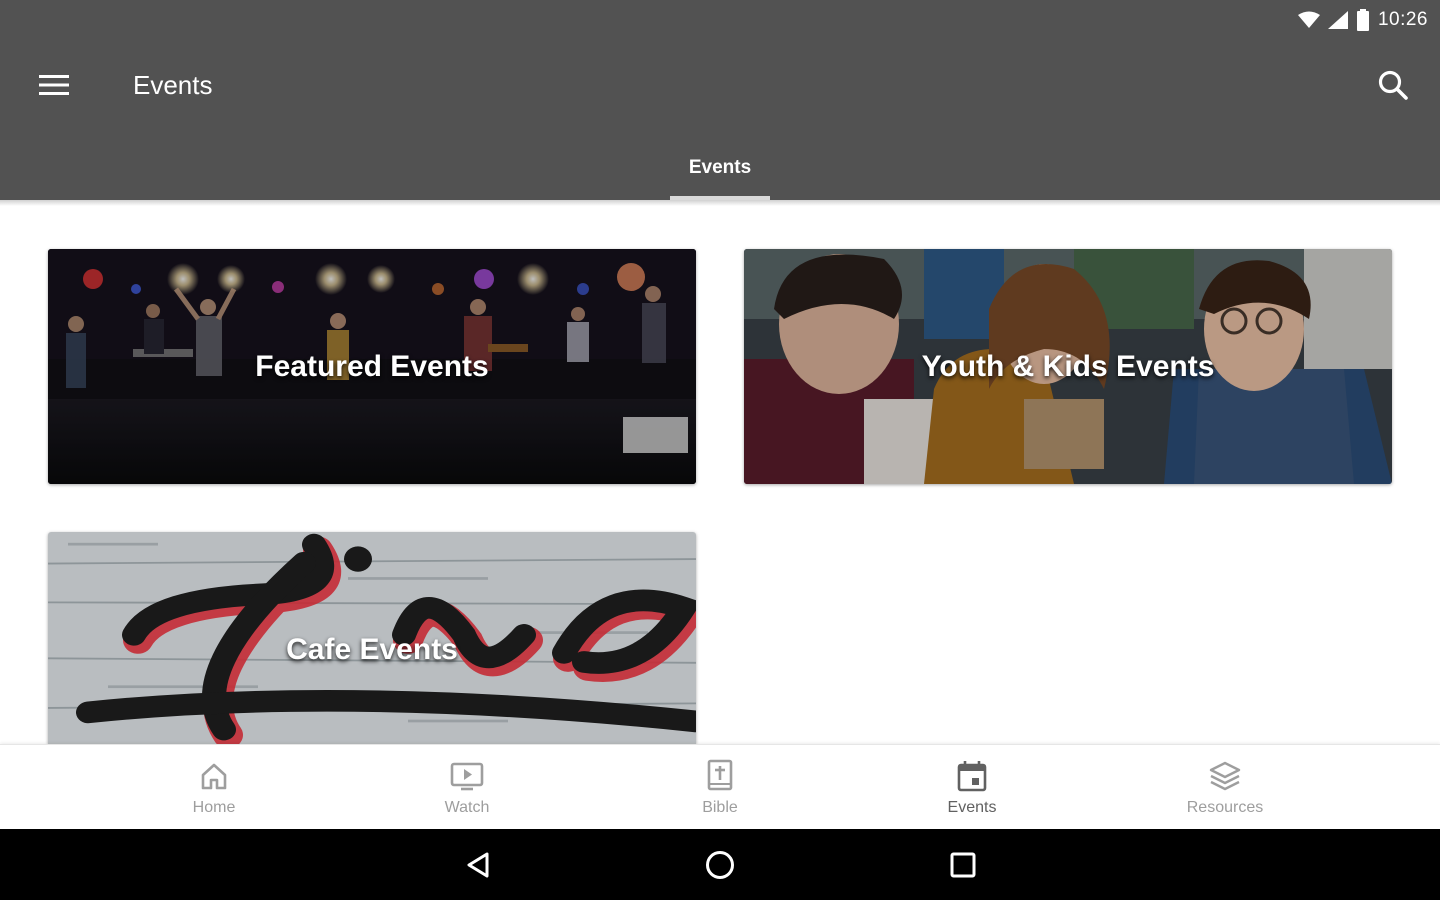  Describe the element at coordinates (467, 776) in the screenshot. I see `tv-play-icon` at that location.